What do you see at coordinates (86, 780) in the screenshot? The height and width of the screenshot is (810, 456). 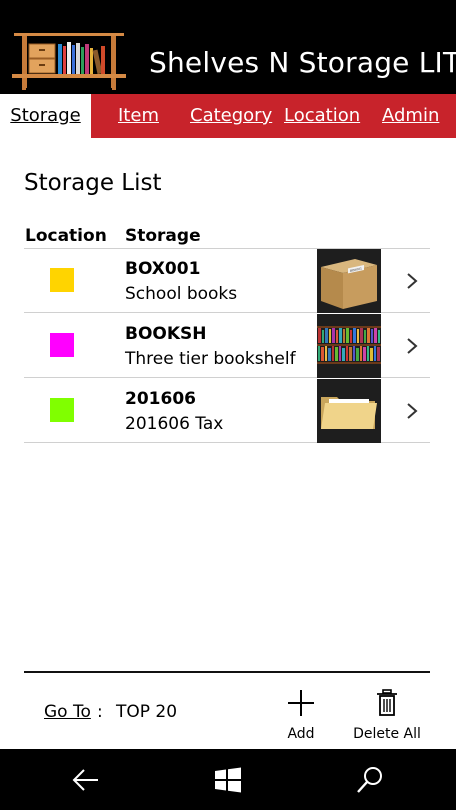 I see `back-arrow-icon` at bounding box center [86, 780].